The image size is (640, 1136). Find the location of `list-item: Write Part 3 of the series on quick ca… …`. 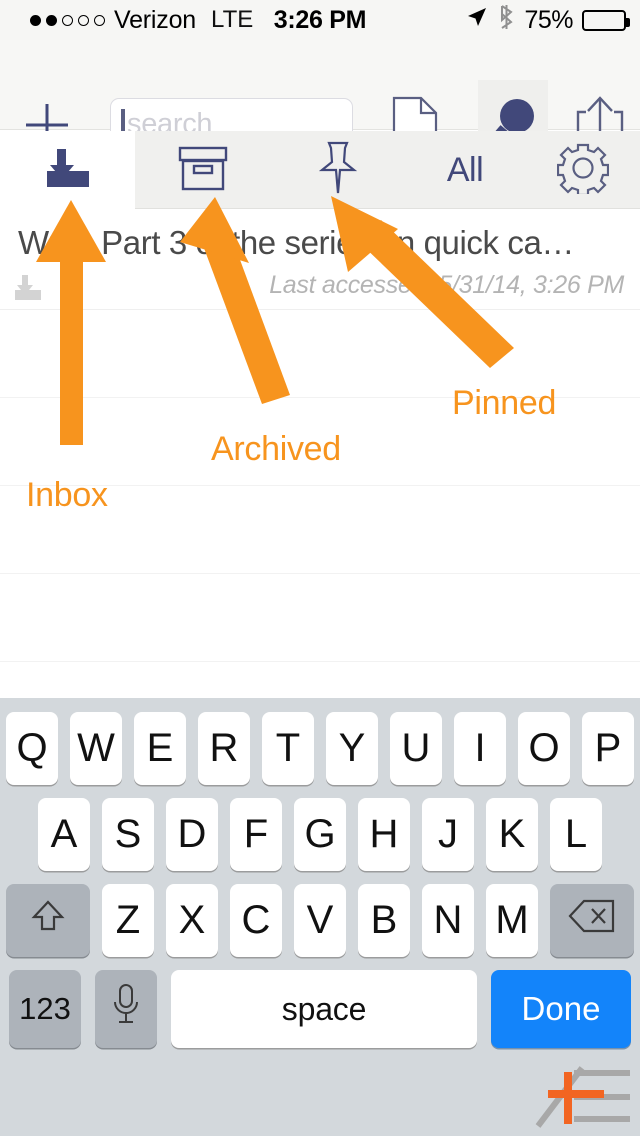

list-item: Write Part 3 of the series on quick ca… … is located at coordinates (320, 259).